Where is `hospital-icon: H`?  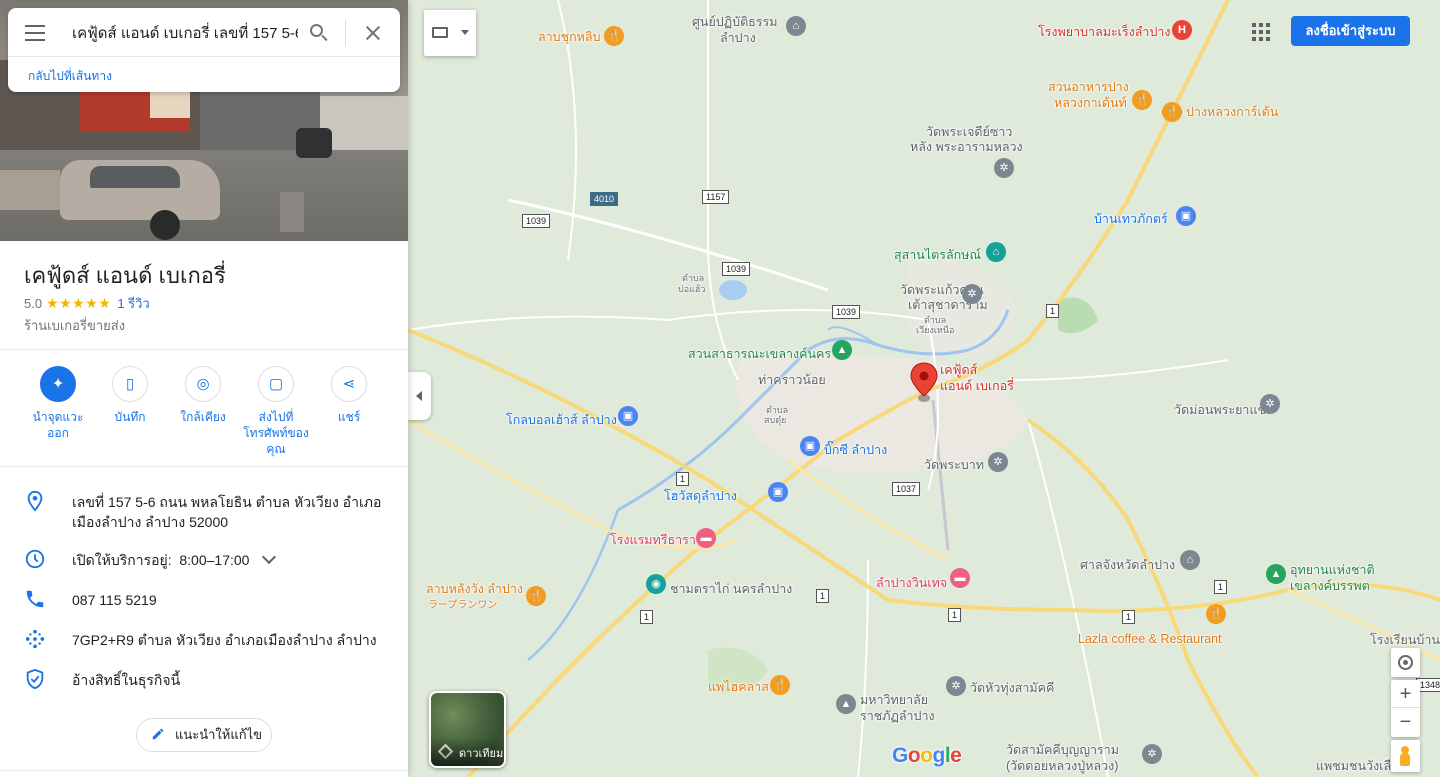
hospital-icon: H is located at coordinates (1182, 30).